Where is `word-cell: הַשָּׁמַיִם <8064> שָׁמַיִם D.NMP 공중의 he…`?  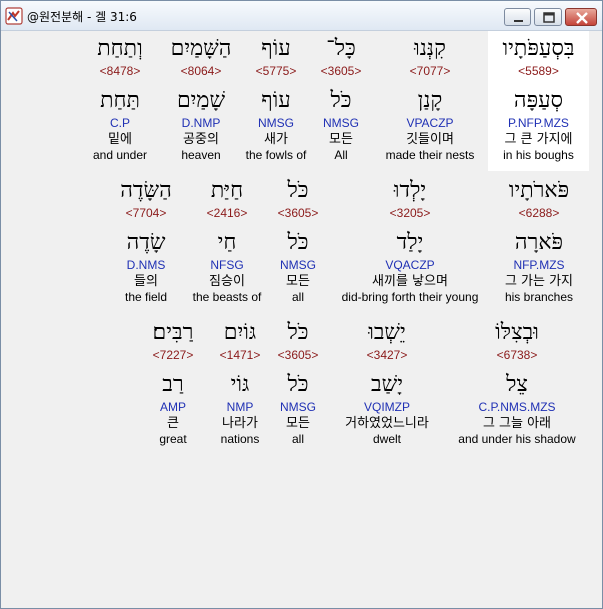 word-cell: הַשָּׁמַיִם <8064> שָׁמַיִם D.NMP 공중의 he… is located at coordinates (201, 101).